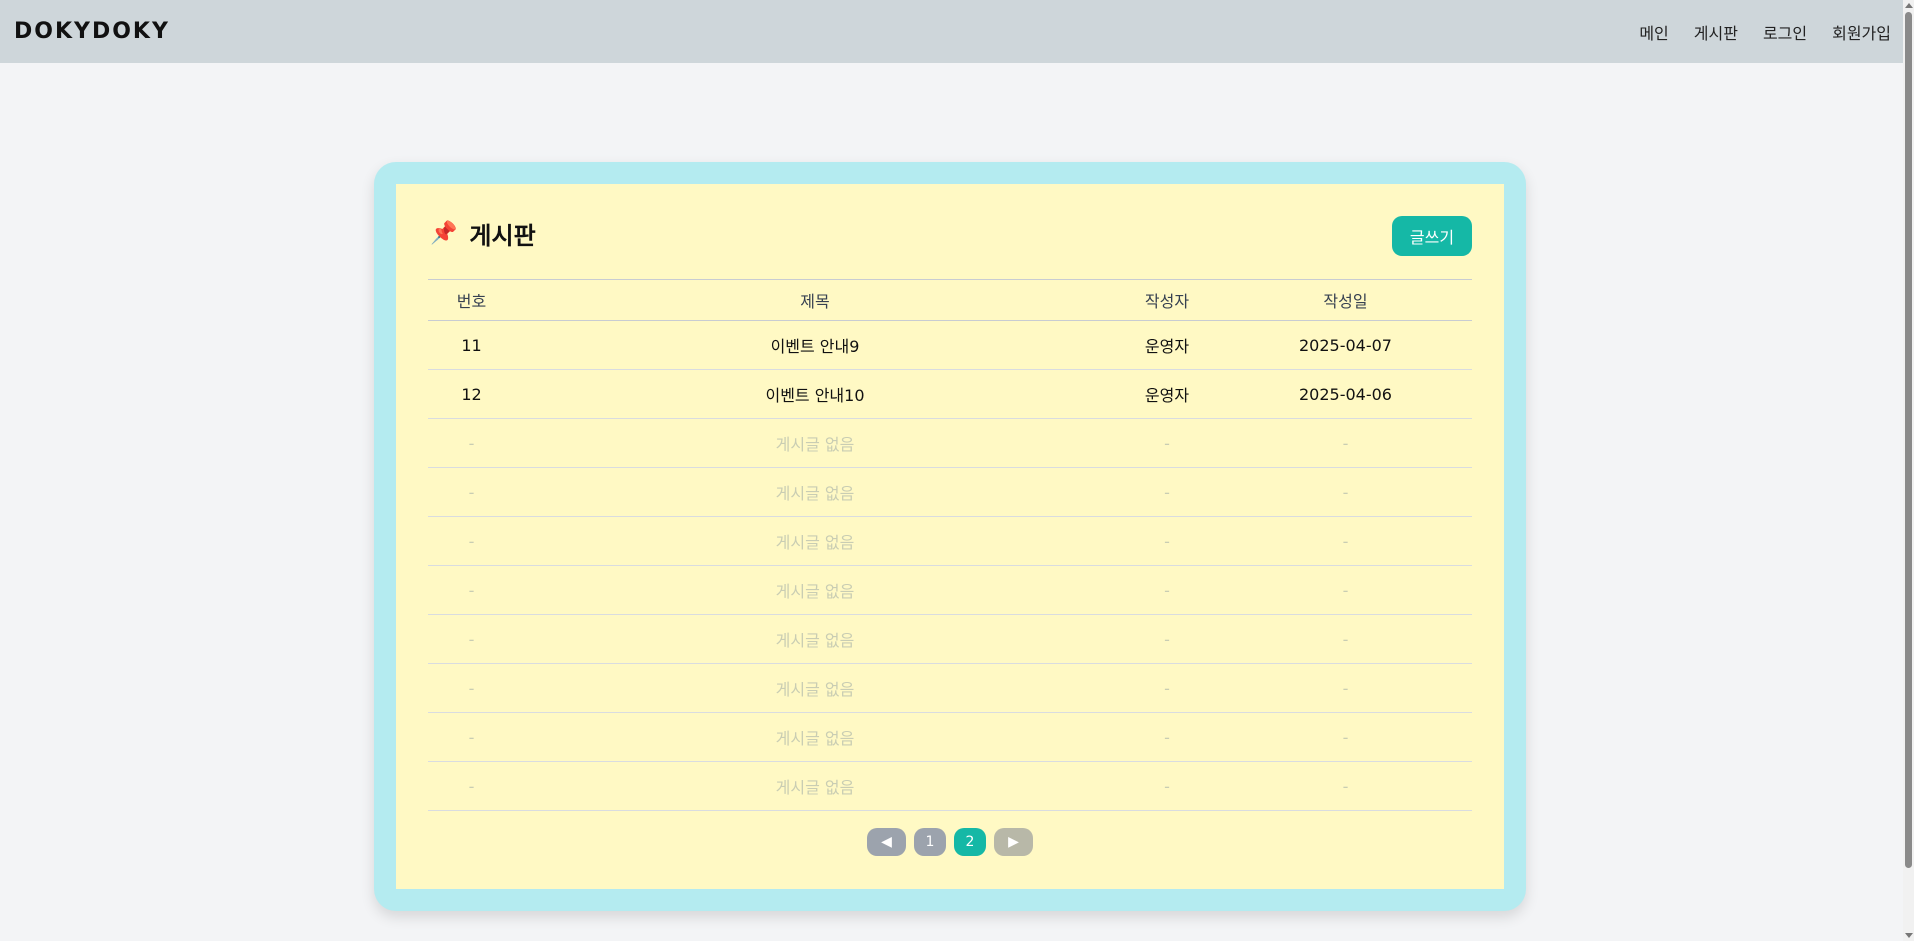 The width and height of the screenshot is (1914, 941). I want to click on pushpin-icon: 📌, so click(444, 233).